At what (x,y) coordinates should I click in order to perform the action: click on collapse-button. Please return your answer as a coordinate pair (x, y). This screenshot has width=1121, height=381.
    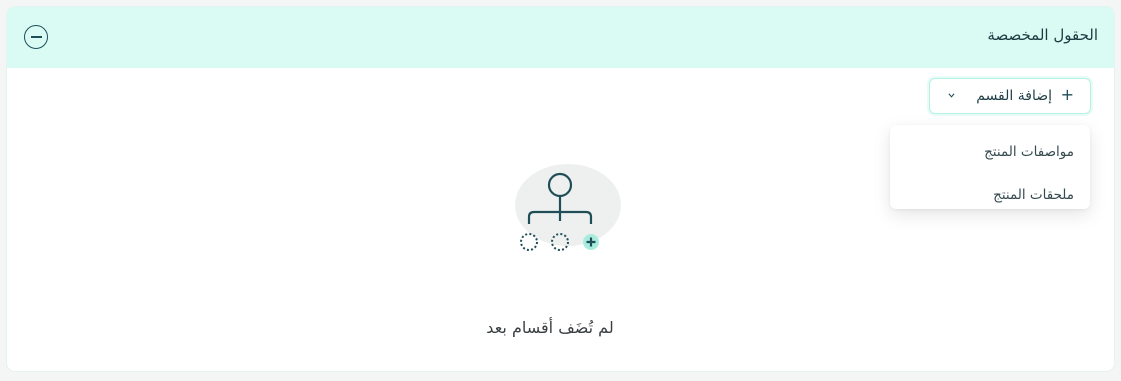
    Looking at the image, I should click on (36, 37).